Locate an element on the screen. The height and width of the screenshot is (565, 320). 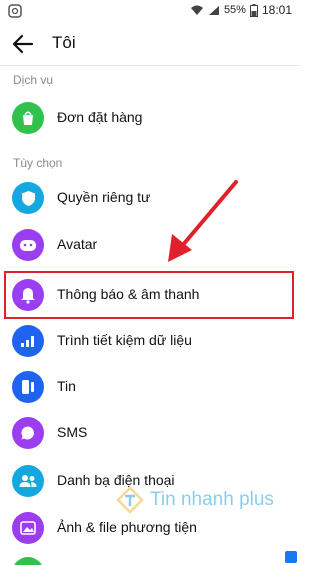
avatar-face-icon is located at coordinates (28, 245).